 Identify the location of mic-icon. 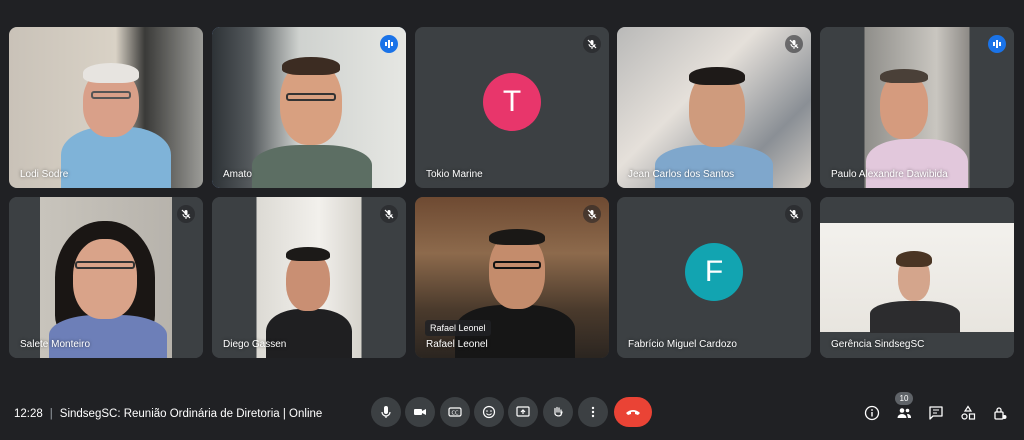
(386, 412).